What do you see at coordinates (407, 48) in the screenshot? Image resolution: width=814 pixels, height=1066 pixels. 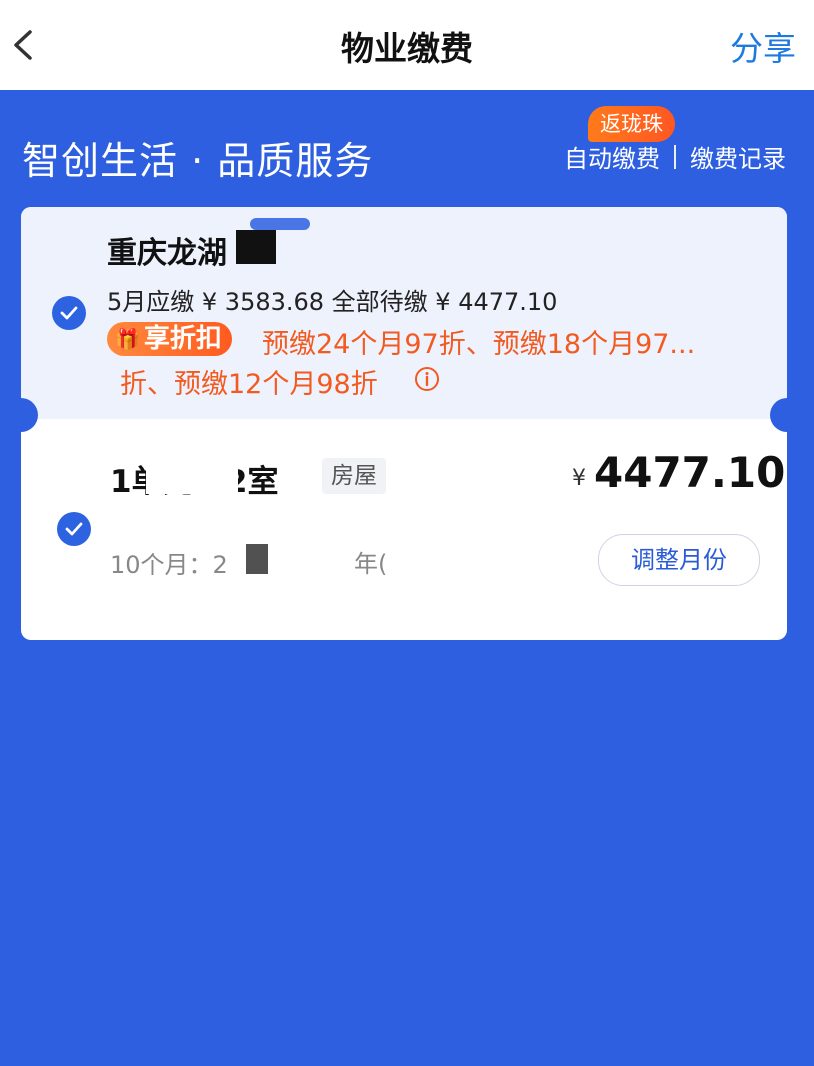 I see `page-title: 物业缴费` at bounding box center [407, 48].